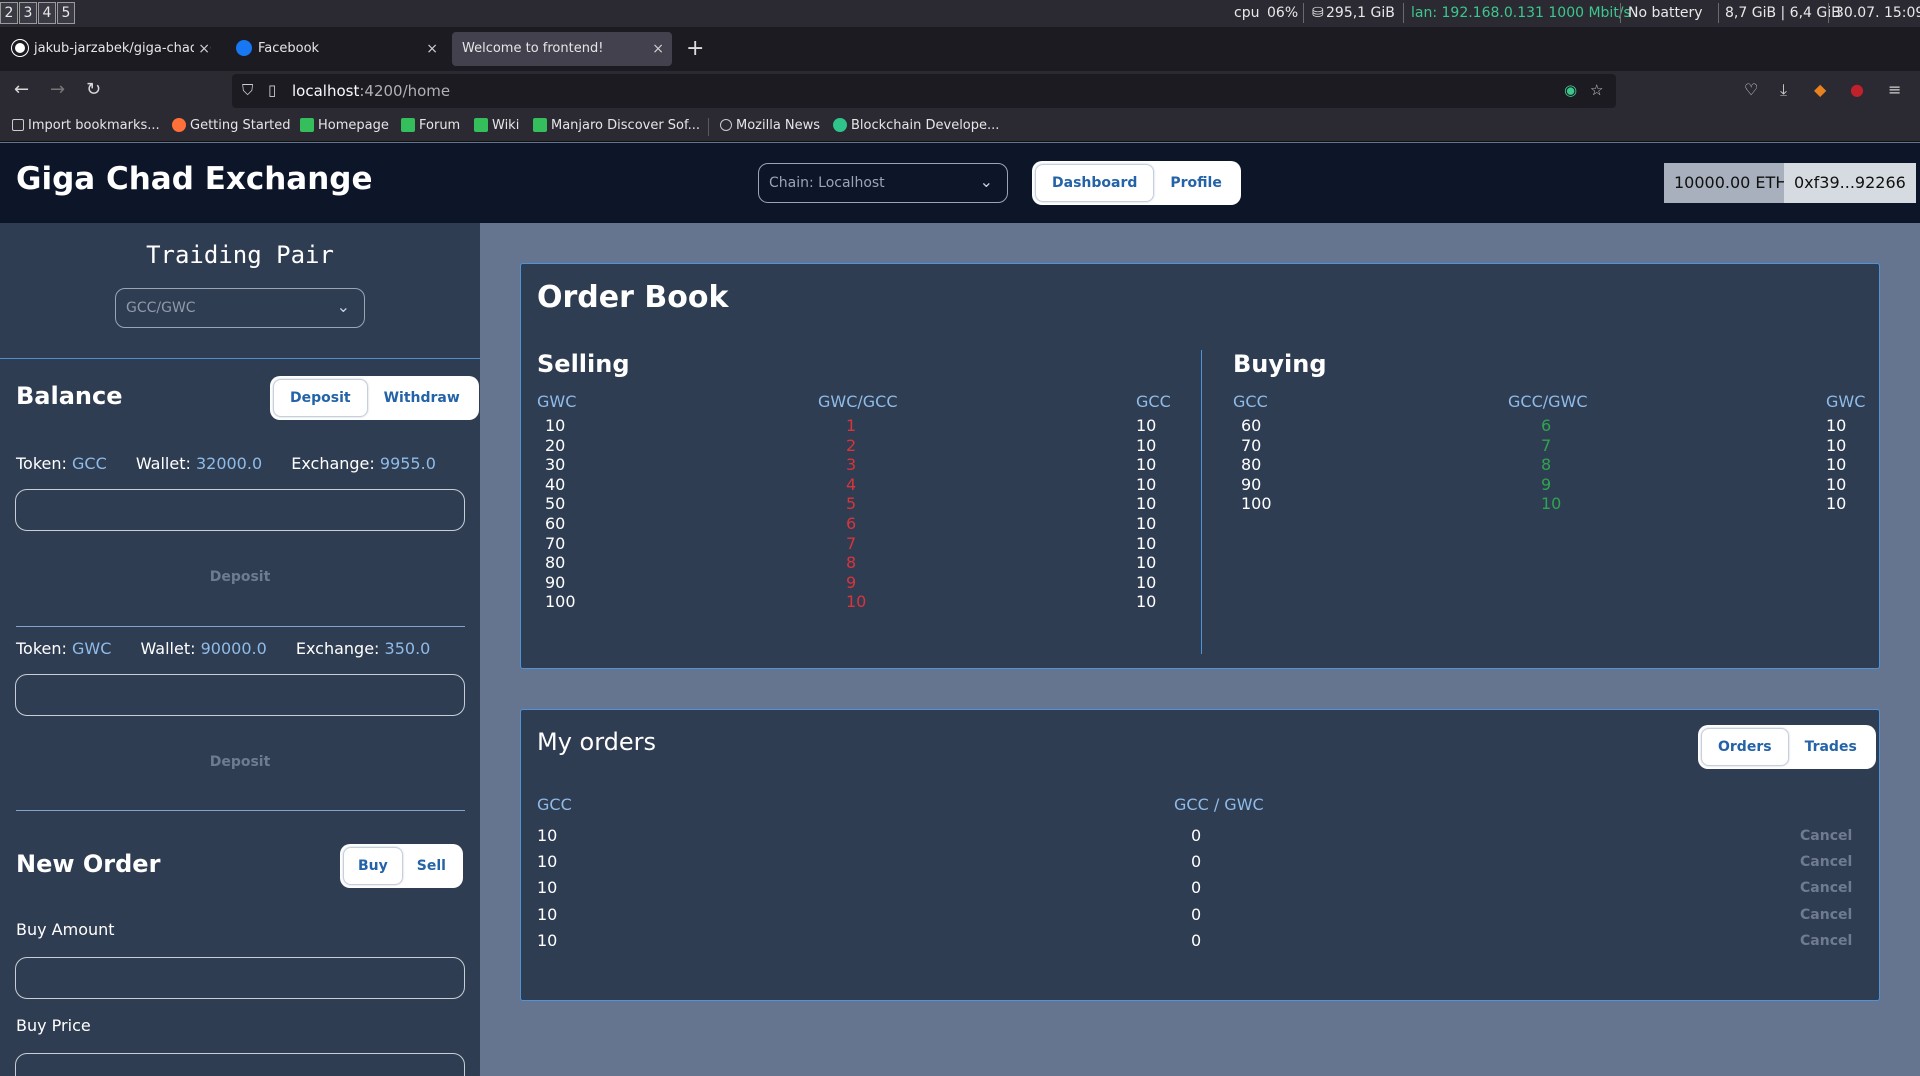 Image resolution: width=1920 pixels, height=1076 pixels. I want to click on forward-arrow-icon: →, so click(57, 89).